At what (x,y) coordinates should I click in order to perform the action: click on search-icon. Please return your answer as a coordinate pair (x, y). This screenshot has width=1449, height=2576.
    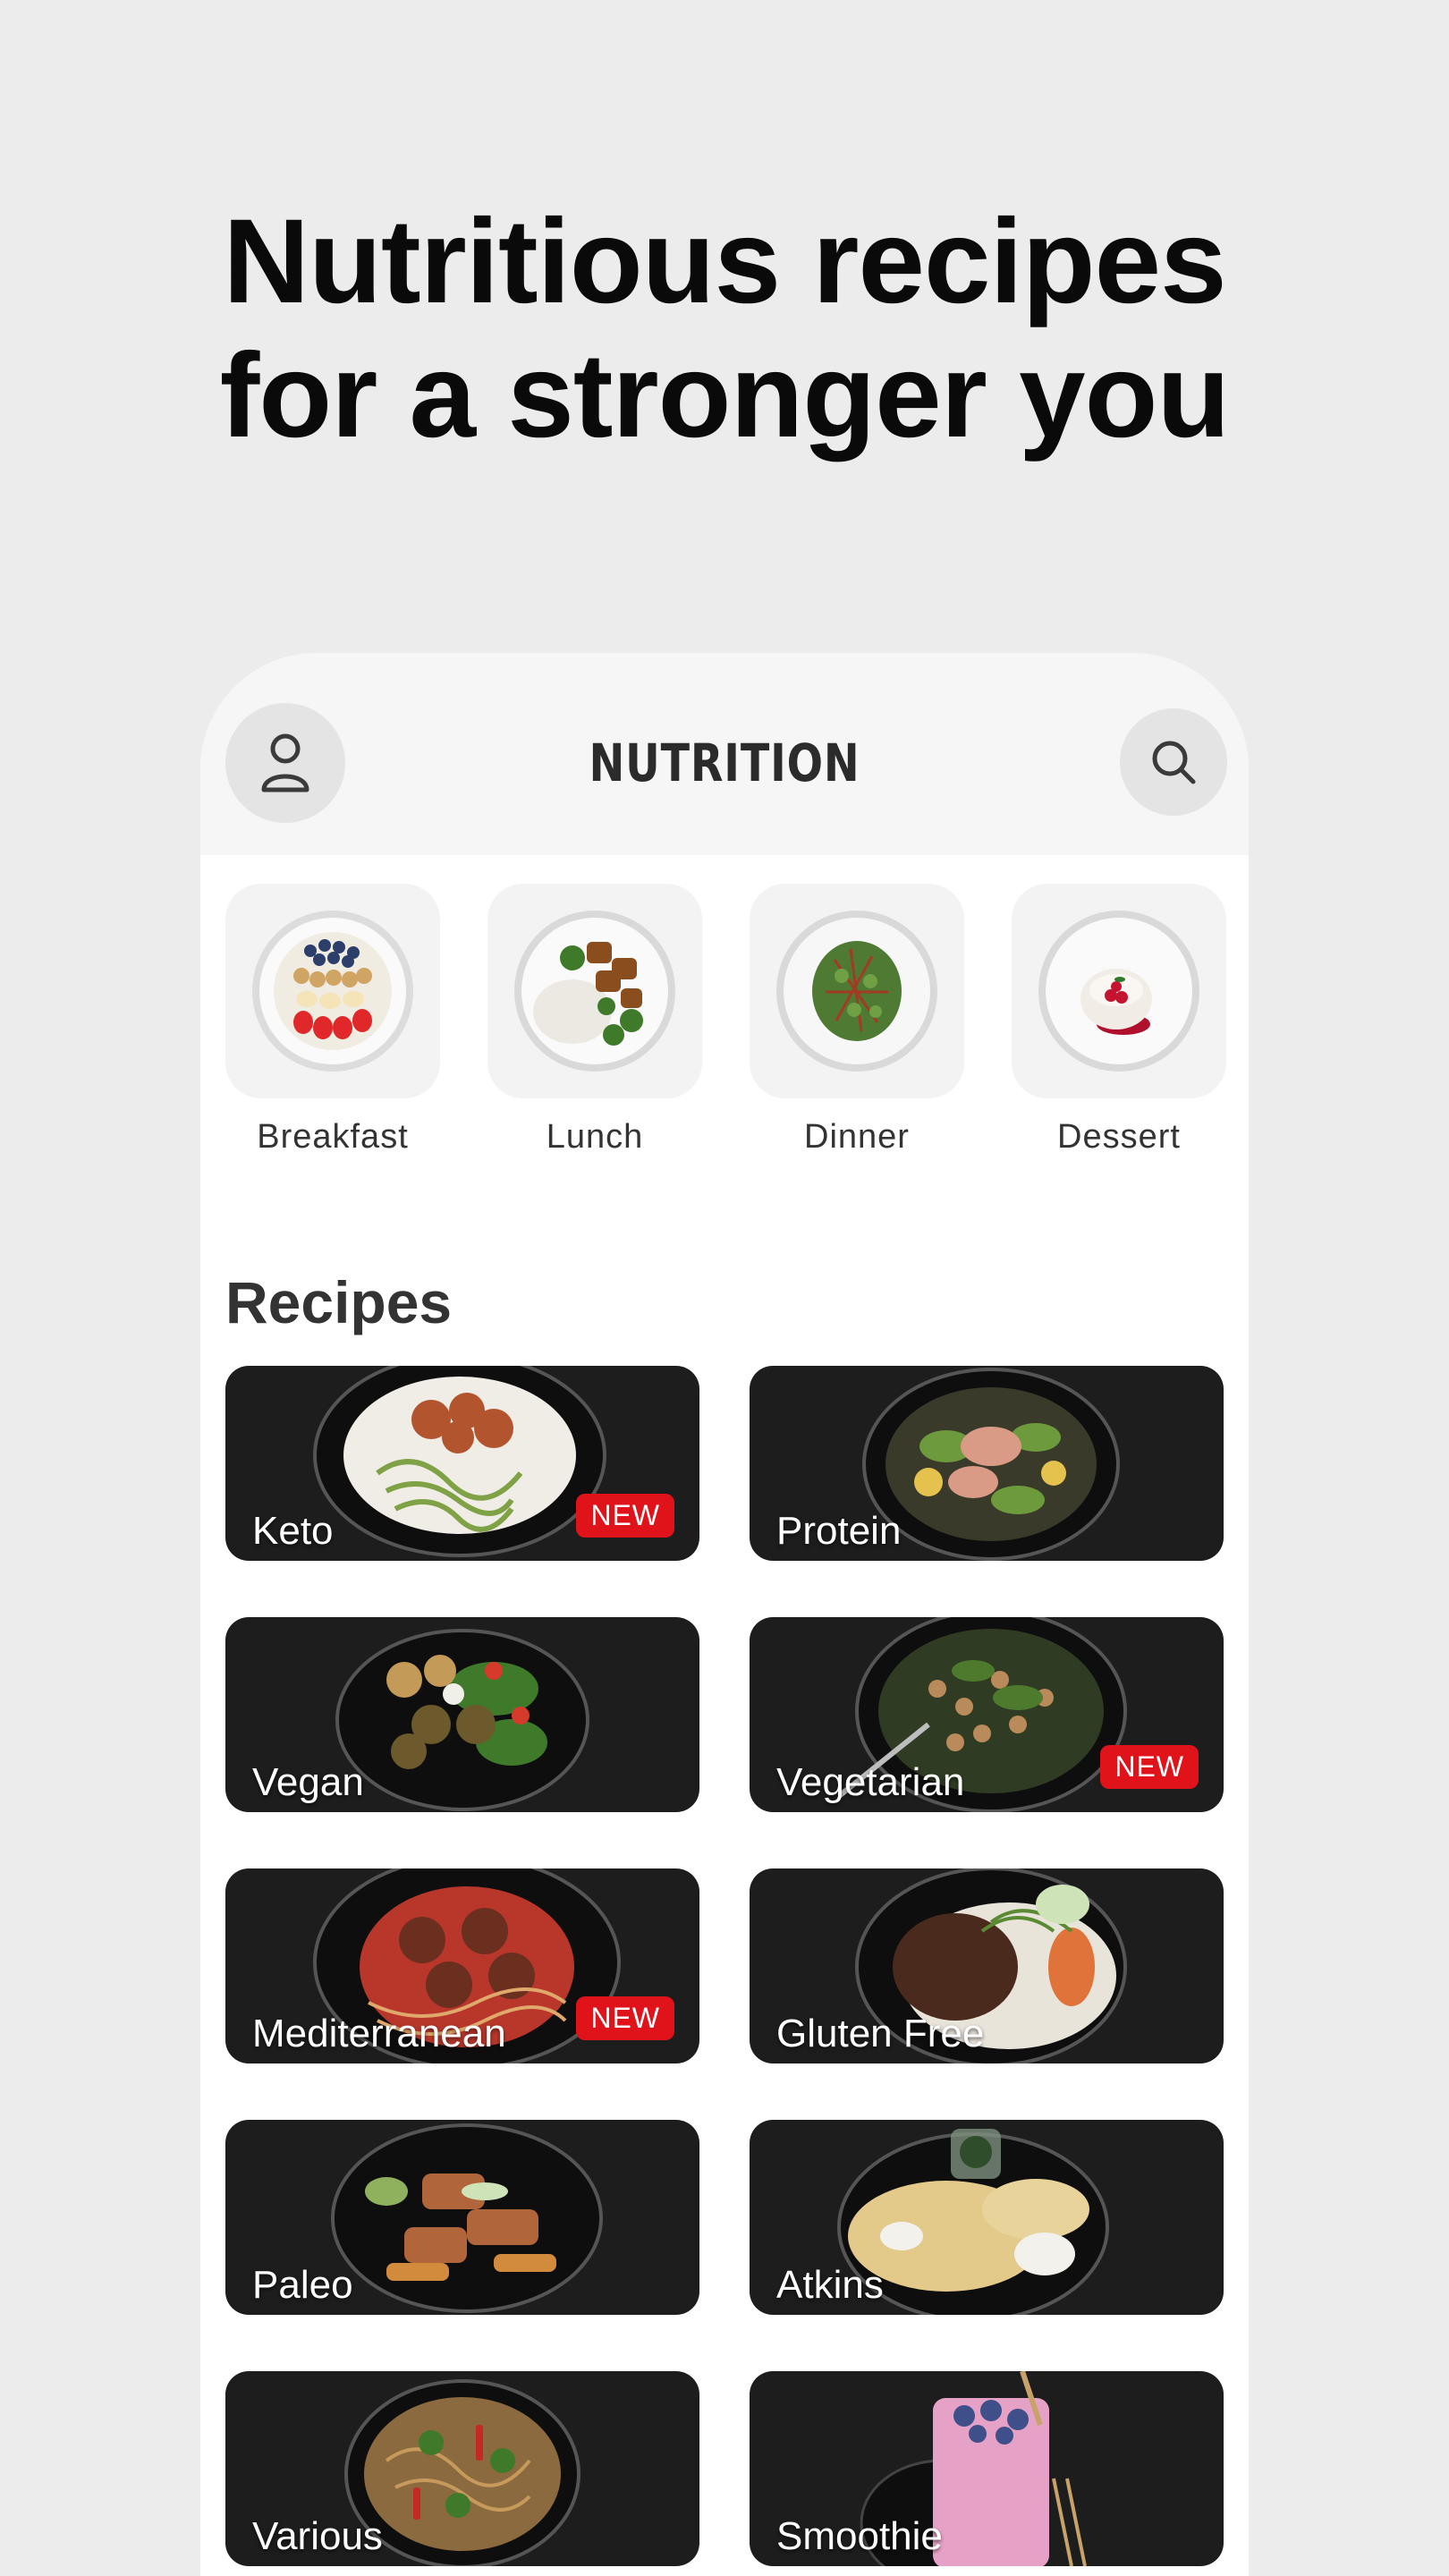
    Looking at the image, I should click on (1174, 762).